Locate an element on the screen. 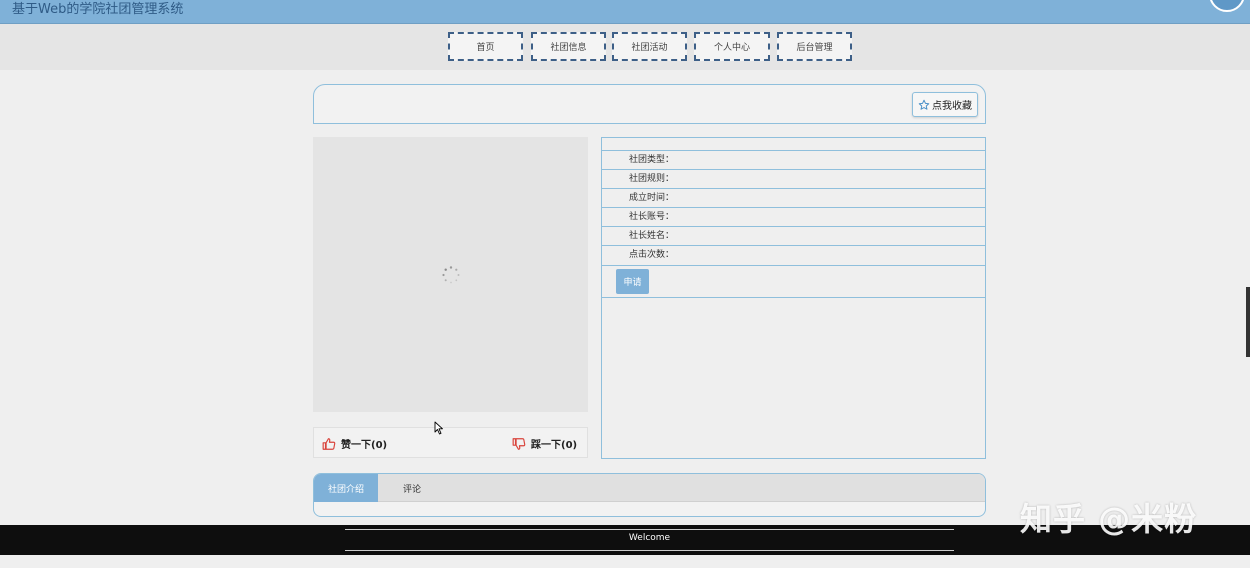  header-bar: 基于Web的学院社团管理系统 is located at coordinates (625, 12).